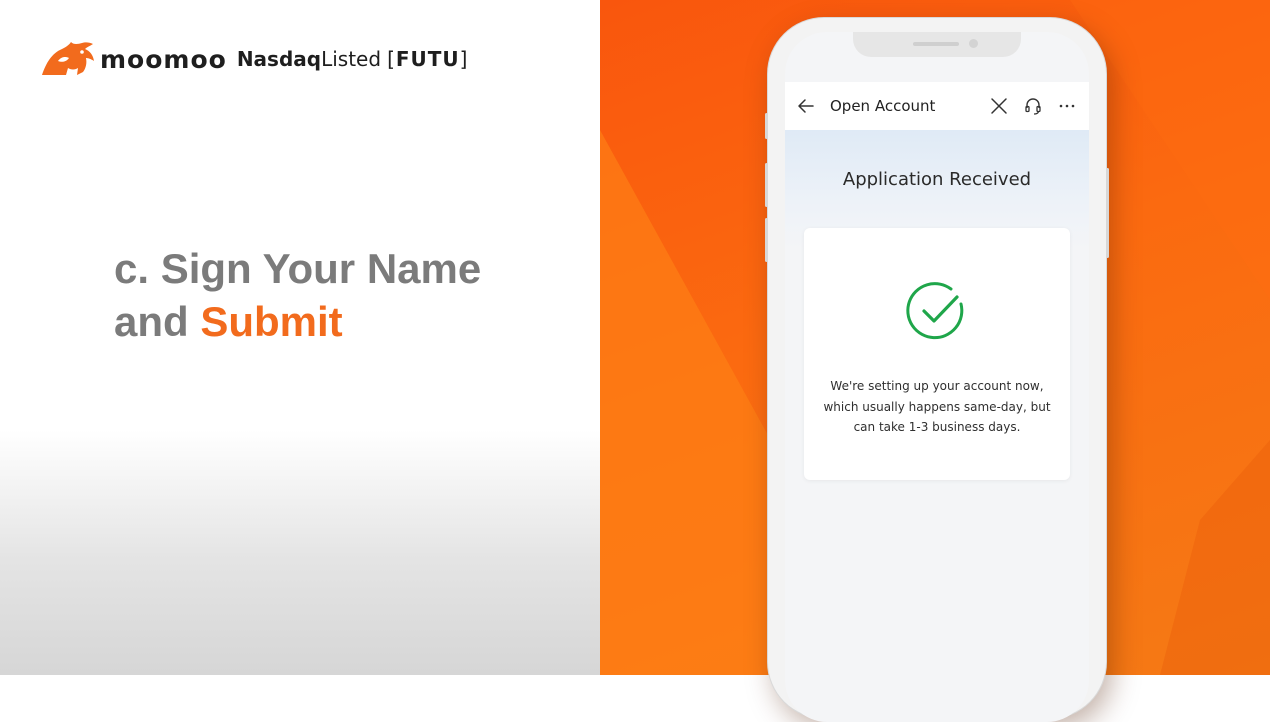 The height and width of the screenshot is (722, 1270). I want to click on status-message-line: We're setting up your account now,, so click(937, 386).